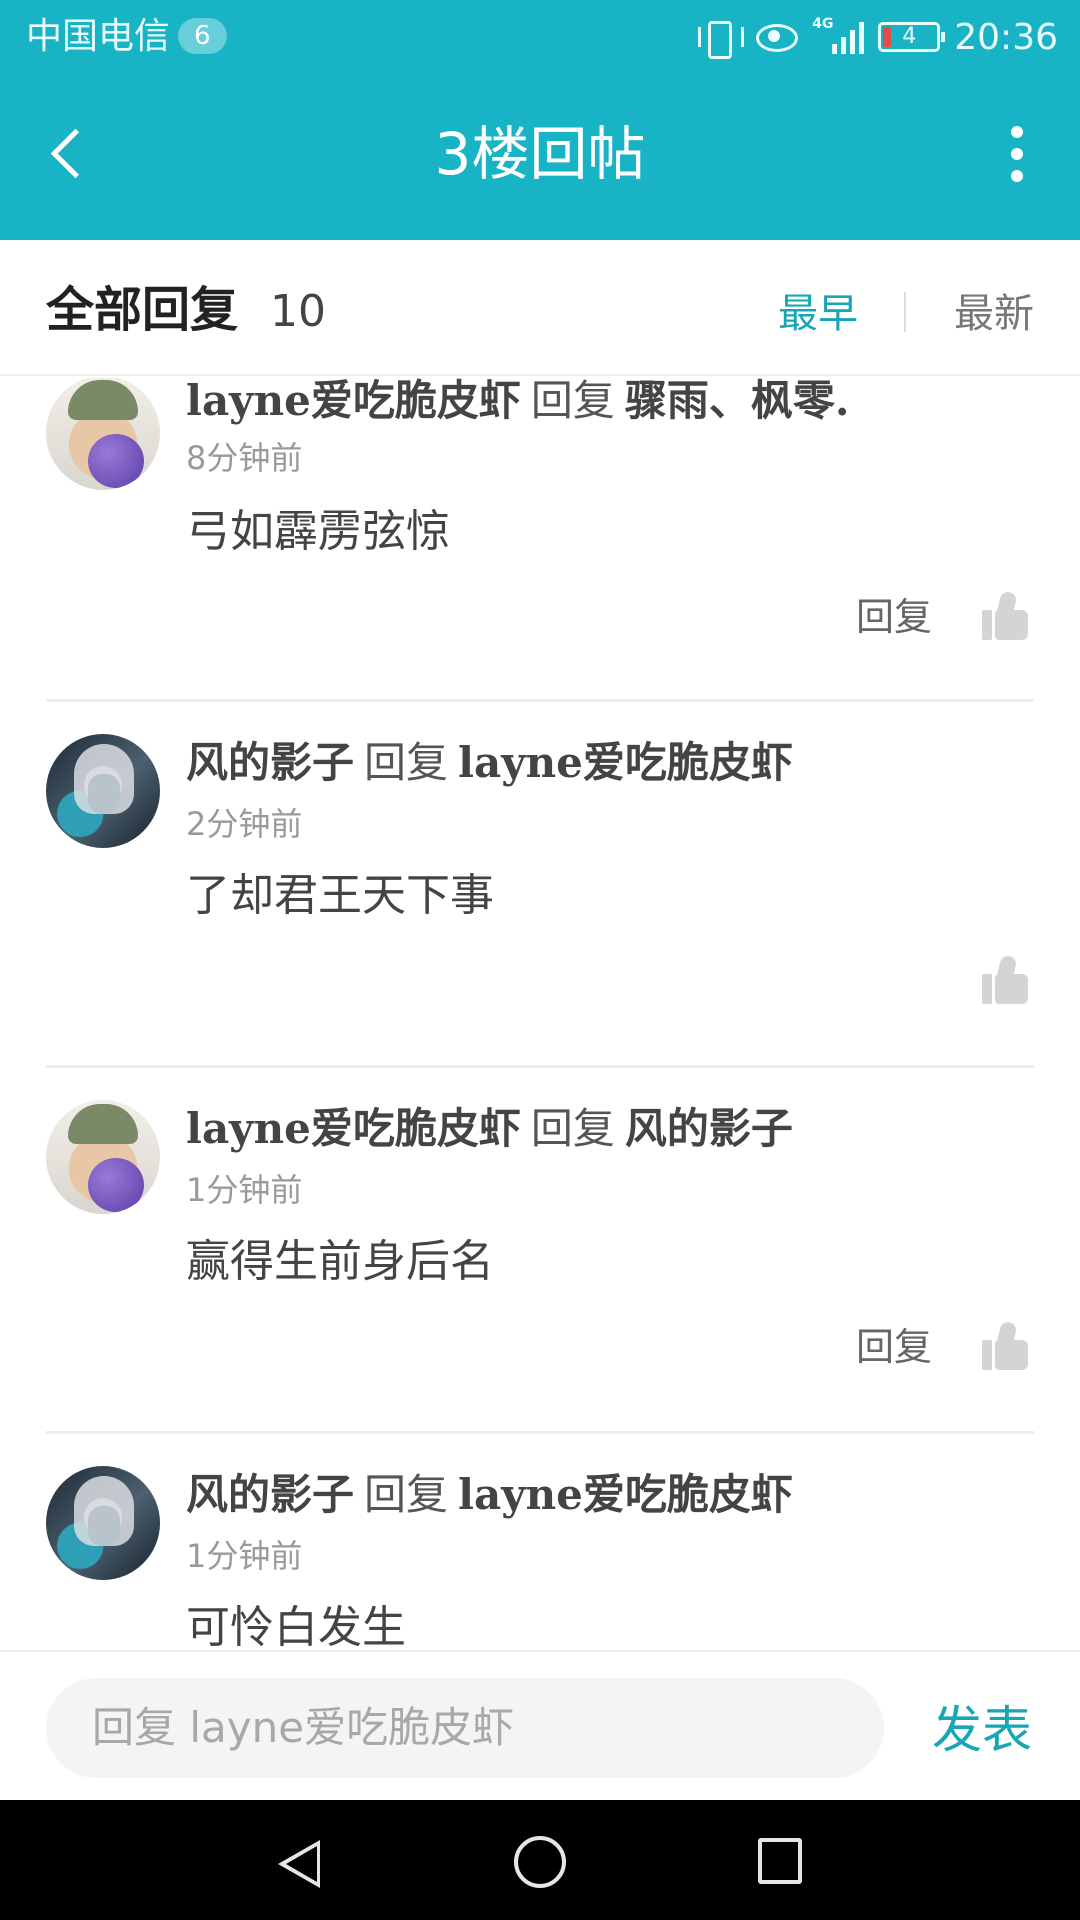 The height and width of the screenshot is (1920, 1080). I want to click on reply-time: 2分钟前, so click(244, 824).